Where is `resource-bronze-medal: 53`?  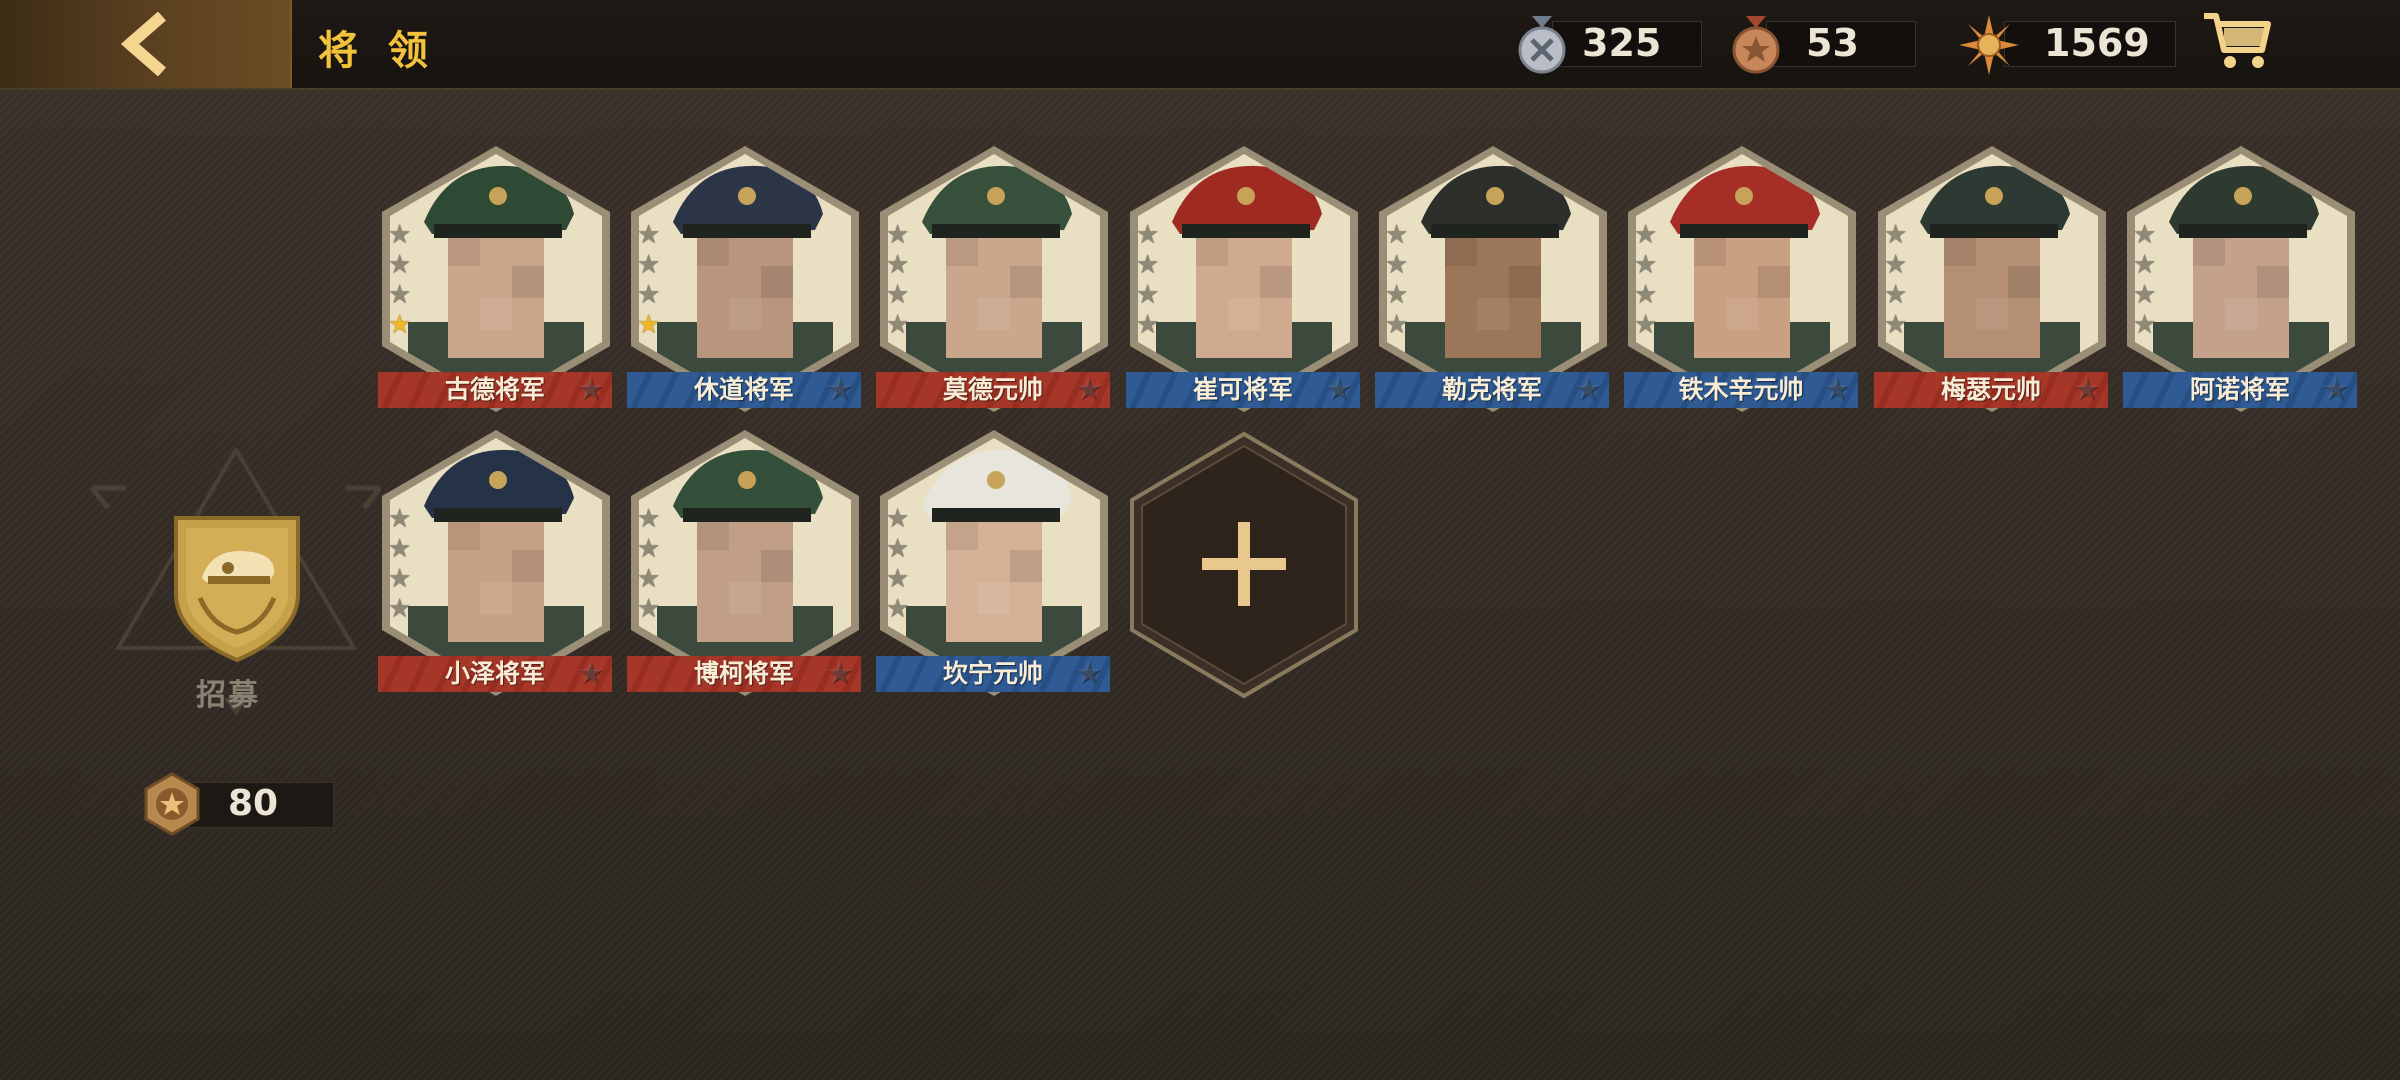 resource-bronze-medal: 53 is located at coordinates (1821, 45).